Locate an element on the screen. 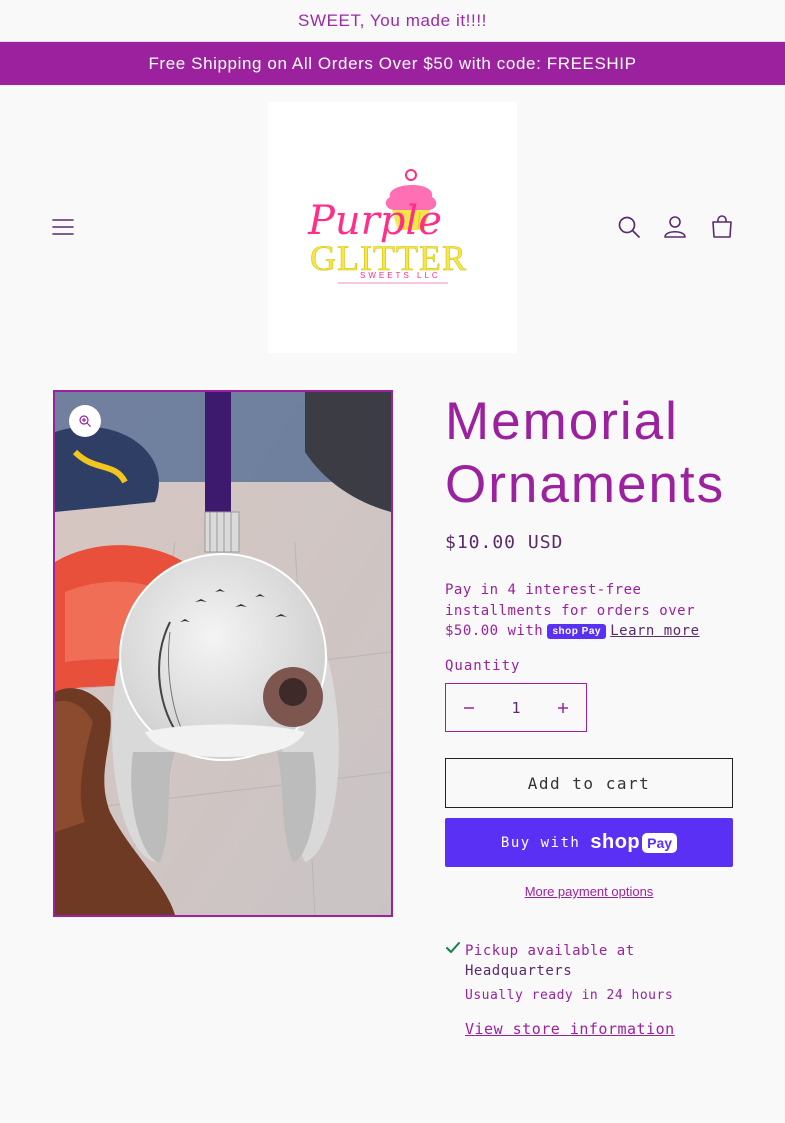  quantity-increase-button is located at coordinates (563, 707).